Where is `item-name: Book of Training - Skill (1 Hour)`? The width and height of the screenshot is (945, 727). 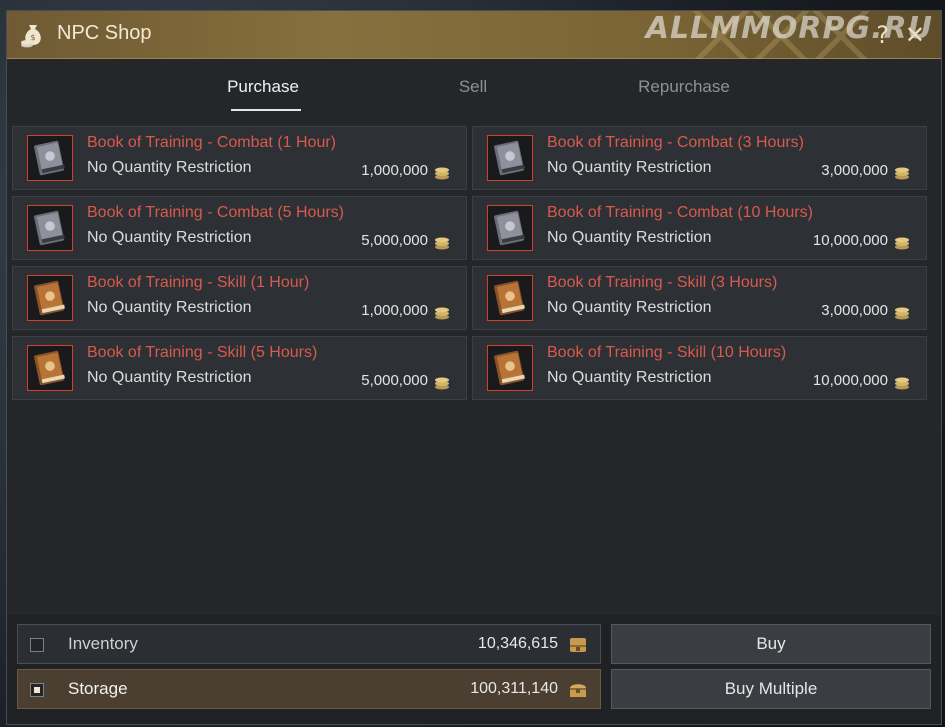 item-name: Book of Training - Skill (1 Hour) is located at coordinates (198, 282).